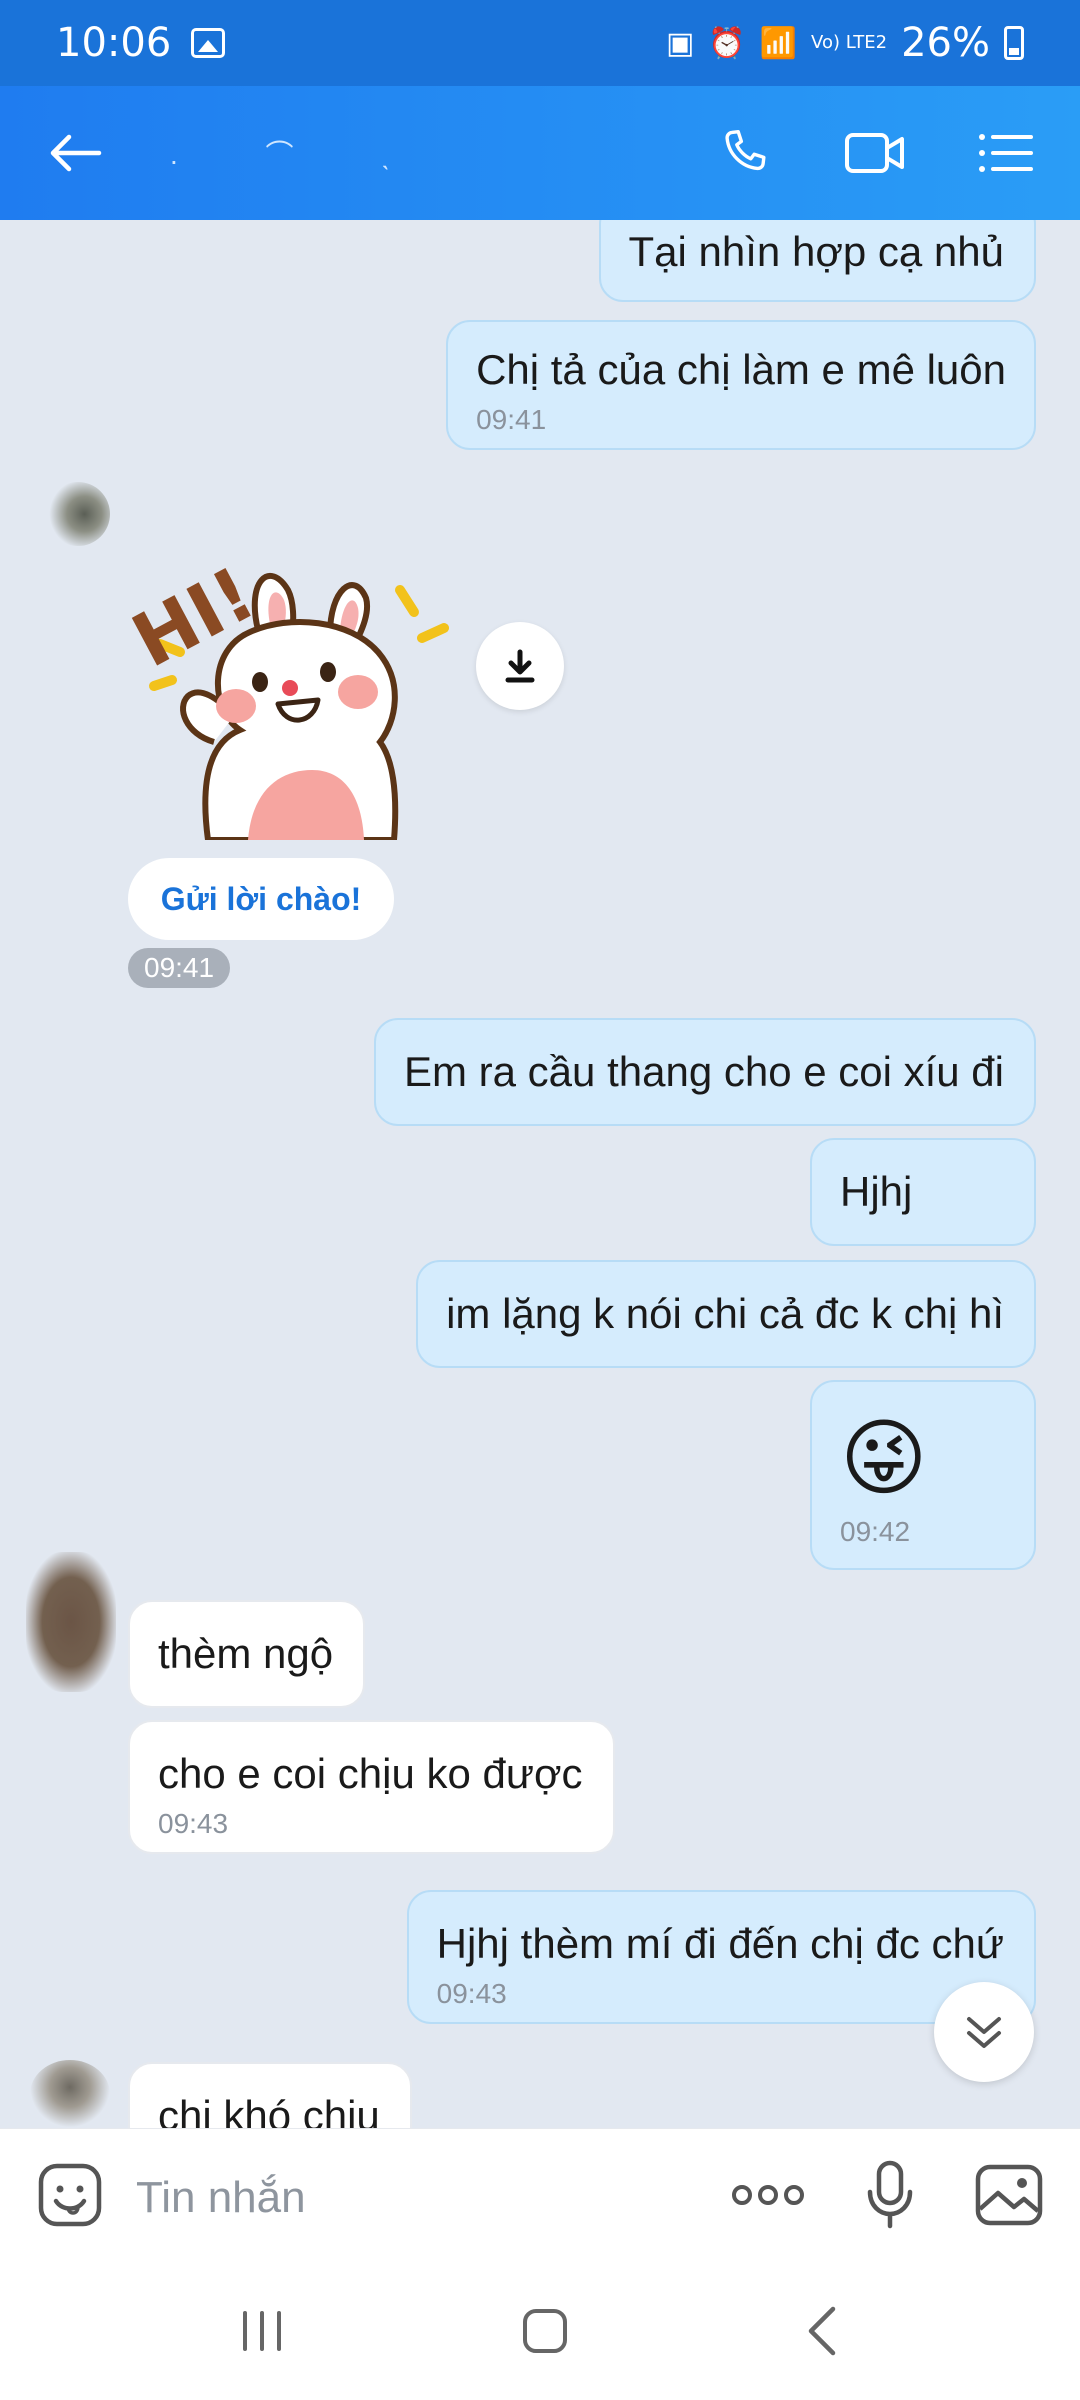 This screenshot has width=1080, height=2400. Describe the element at coordinates (370, 1773) in the screenshot. I see `message-text: cho e coi chịu ko được` at that location.